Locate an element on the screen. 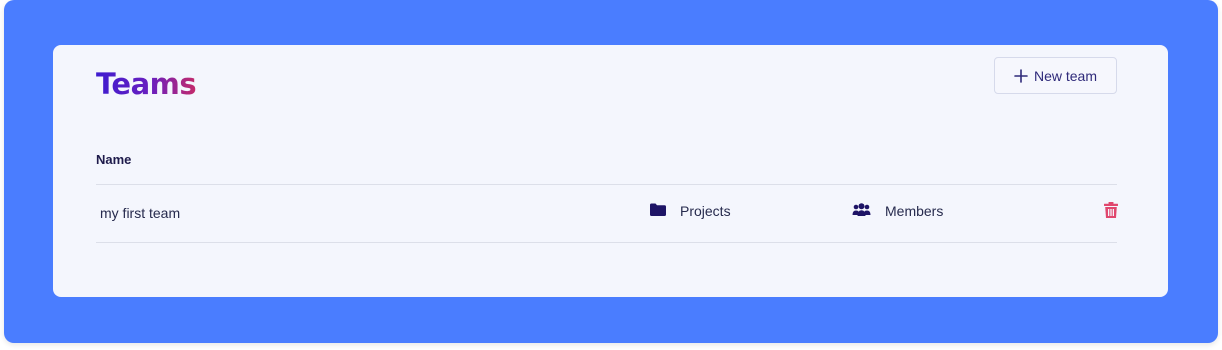 This screenshot has height=350, width=1222. table-divider is located at coordinates (606, 242).